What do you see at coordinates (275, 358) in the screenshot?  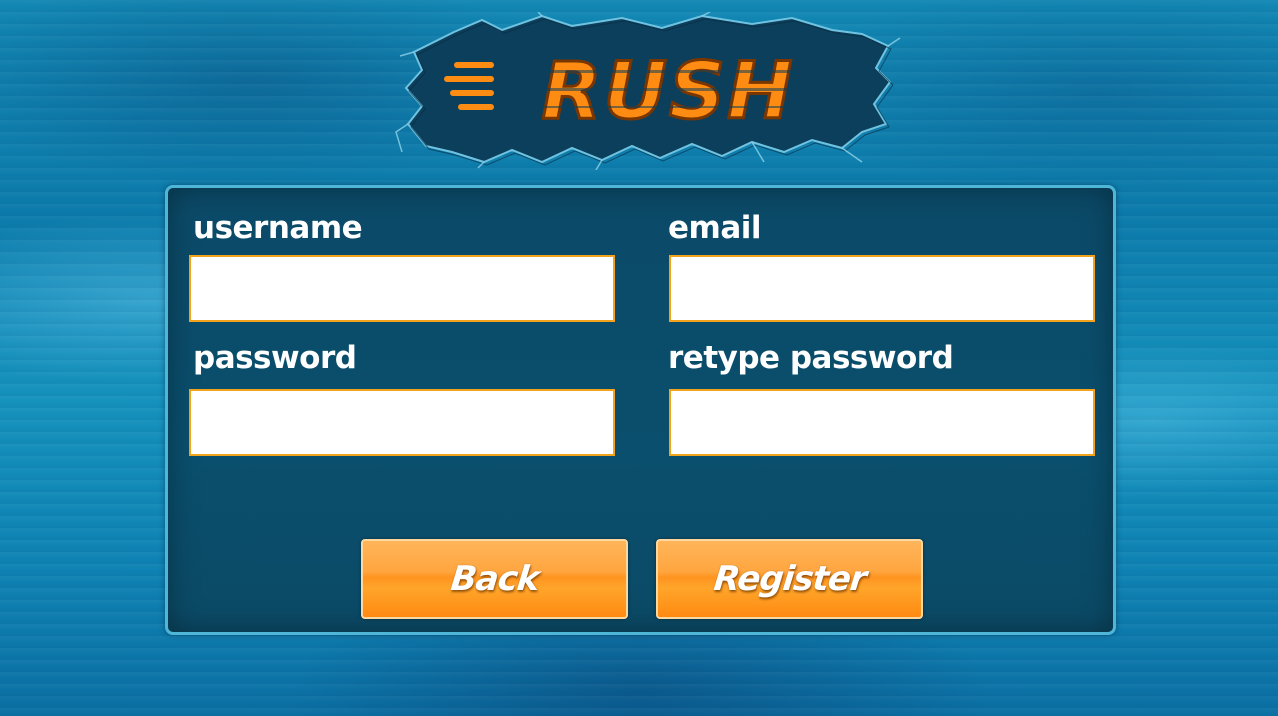 I see `password-label: password` at bounding box center [275, 358].